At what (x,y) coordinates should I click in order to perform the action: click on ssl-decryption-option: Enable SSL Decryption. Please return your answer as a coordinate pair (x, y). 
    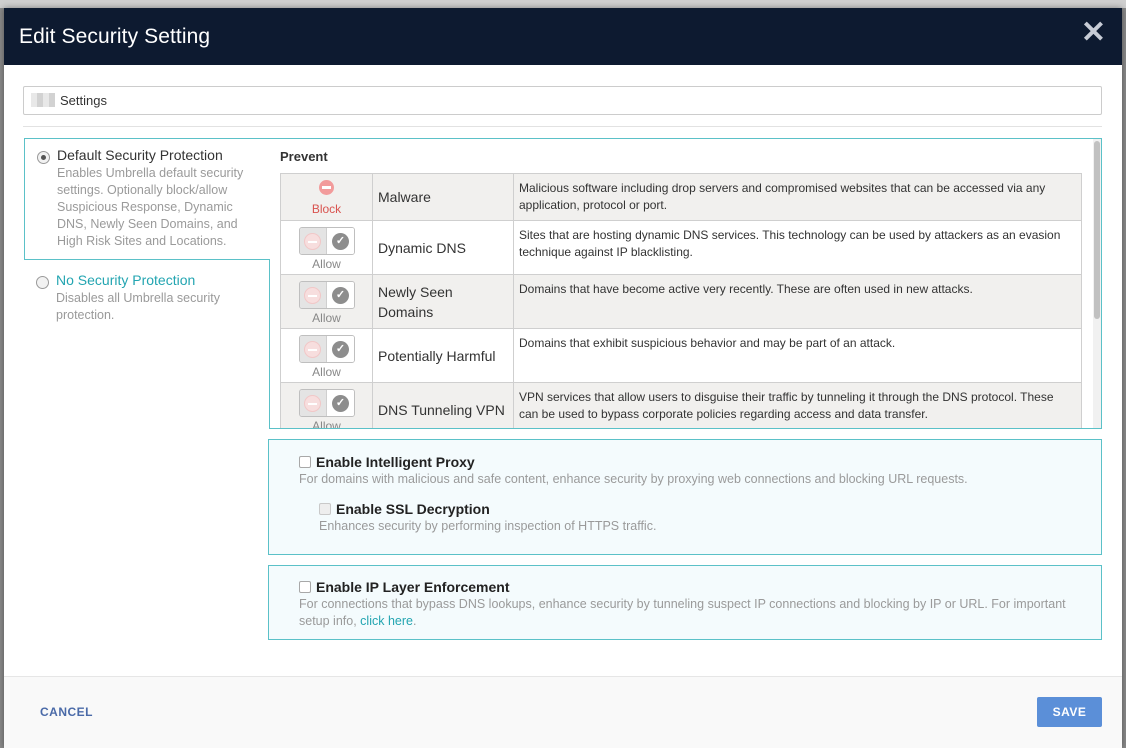
    Looking at the image, I should click on (404, 510).